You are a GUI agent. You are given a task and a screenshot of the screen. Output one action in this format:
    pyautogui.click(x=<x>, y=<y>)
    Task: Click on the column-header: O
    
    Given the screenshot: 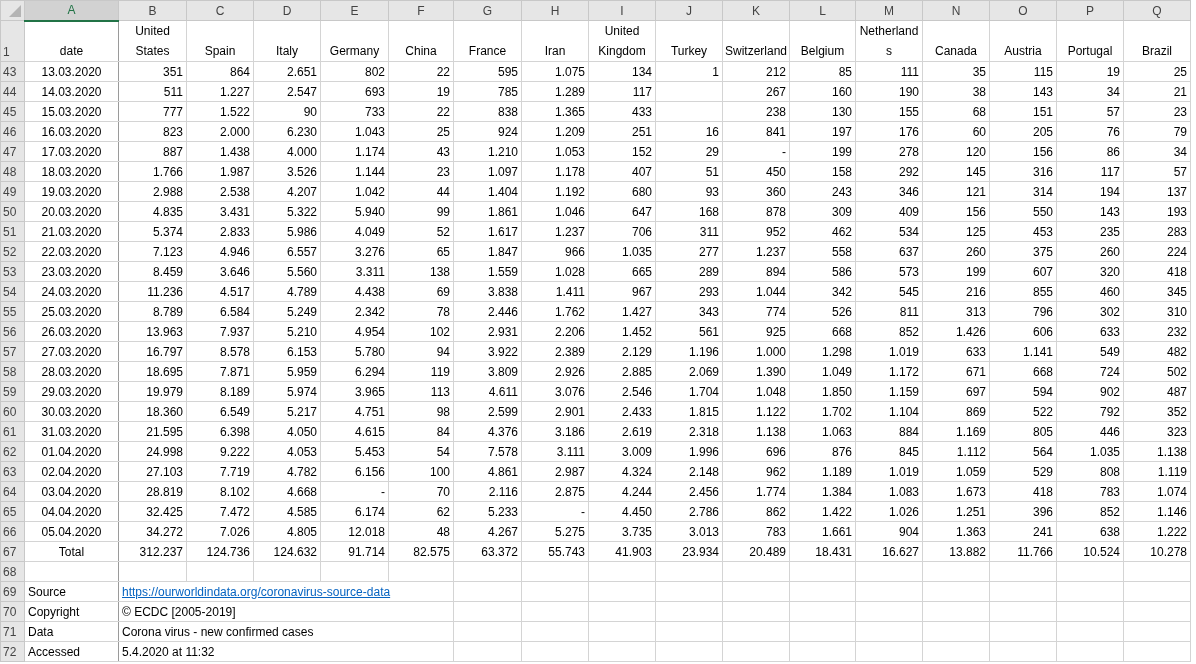 What is the action you would take?
    pyautogui.click(x=1023, y=10)
    